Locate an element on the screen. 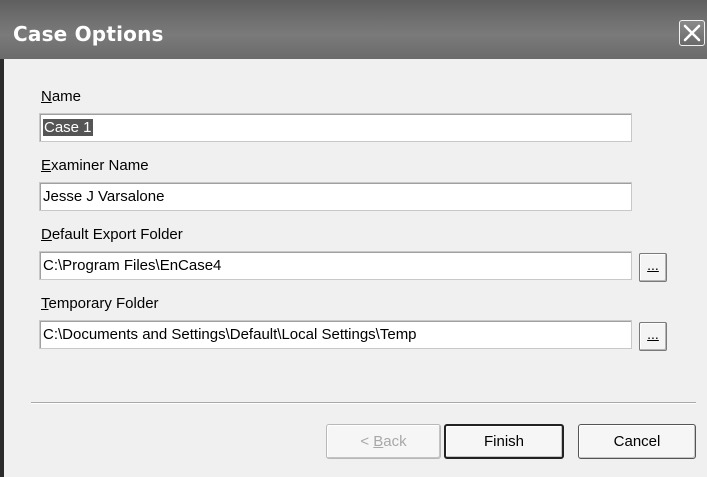 The width and height of the screenshot is (707, 477). close-icon is located at coordinates (692, 33).